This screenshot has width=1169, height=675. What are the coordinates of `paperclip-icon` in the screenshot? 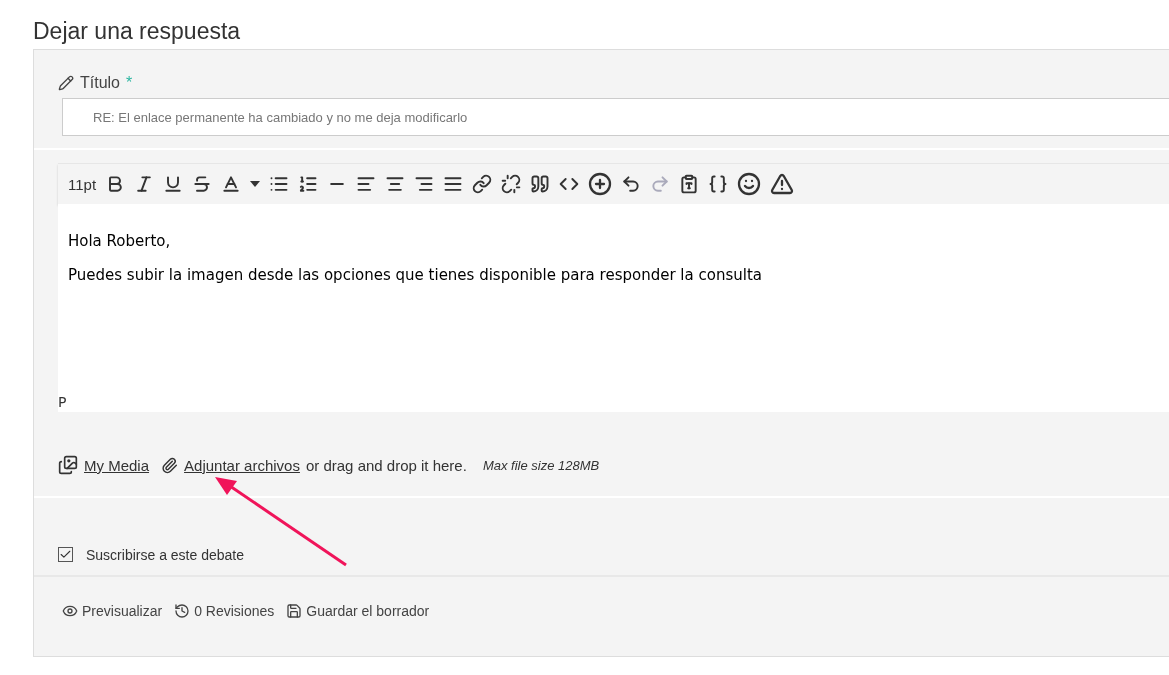 It's located at (170, 465).